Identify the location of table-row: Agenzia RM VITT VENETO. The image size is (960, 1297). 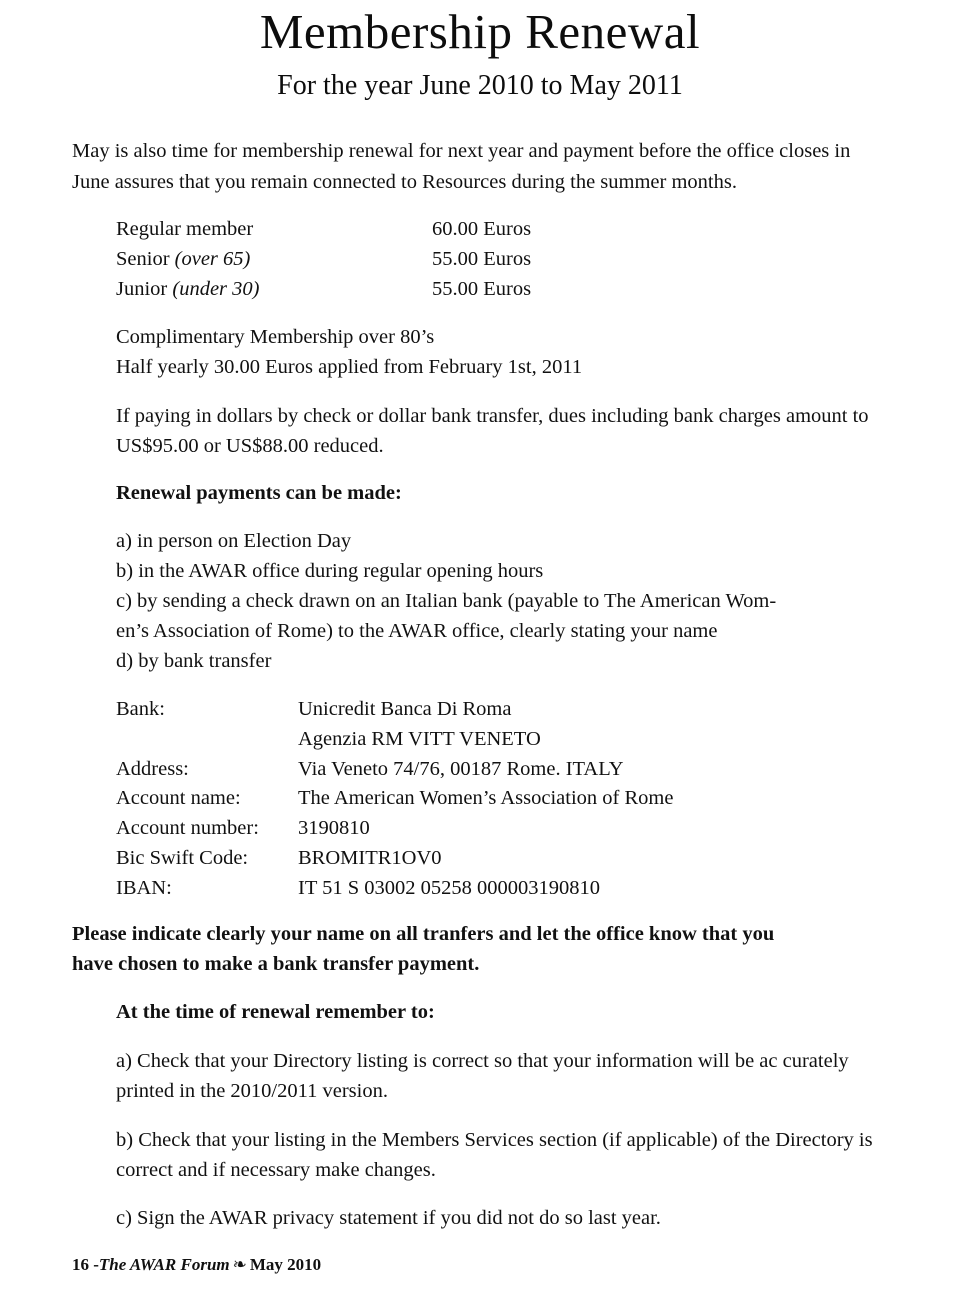
(394, 740).